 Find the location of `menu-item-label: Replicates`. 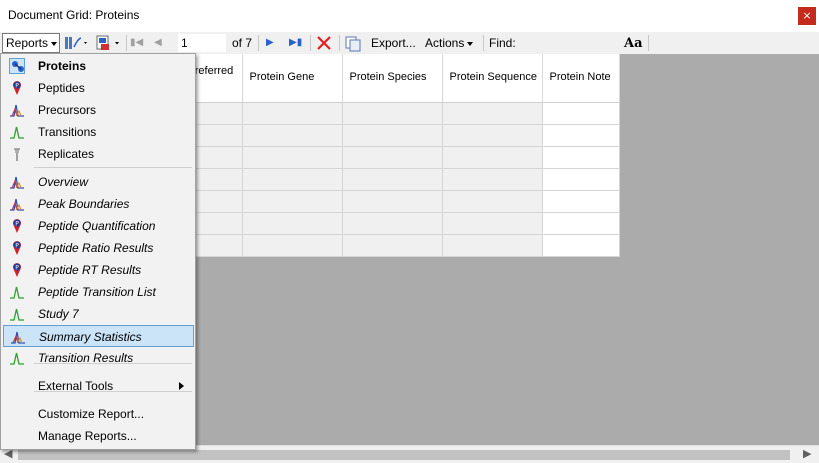

menu-item-label: Replicates is located at coordinates (66, 154).